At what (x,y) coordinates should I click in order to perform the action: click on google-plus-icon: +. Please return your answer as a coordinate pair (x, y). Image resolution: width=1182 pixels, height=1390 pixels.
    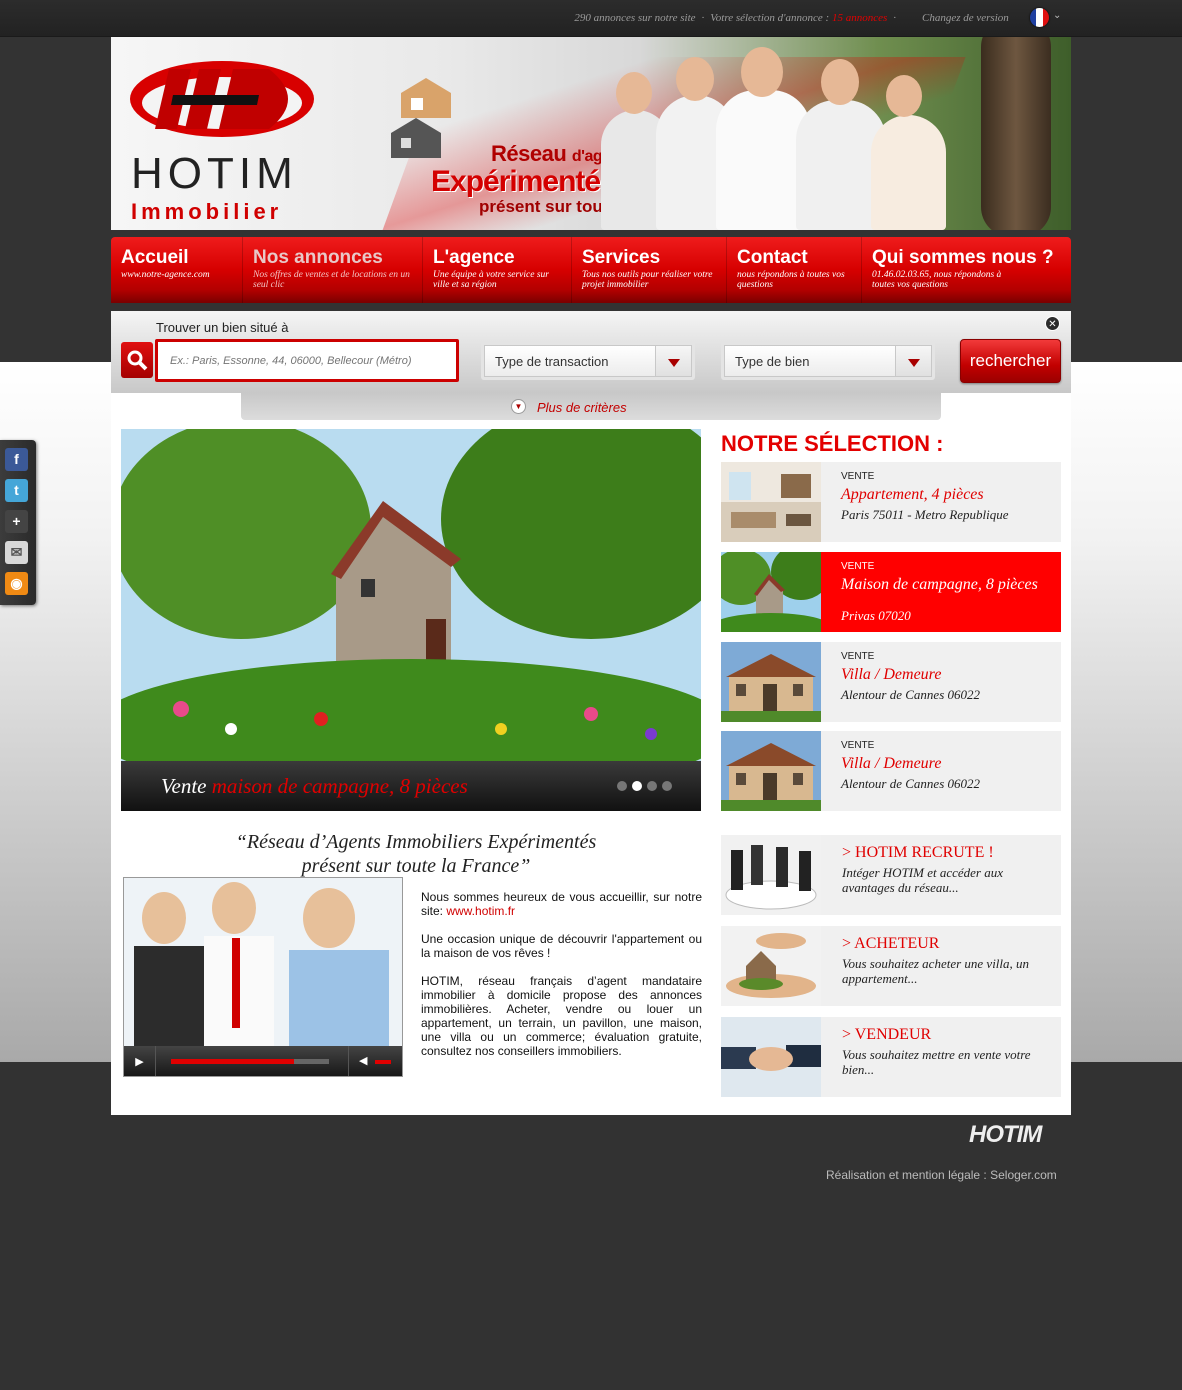
    Looking at the image, I should click on (16, 521).